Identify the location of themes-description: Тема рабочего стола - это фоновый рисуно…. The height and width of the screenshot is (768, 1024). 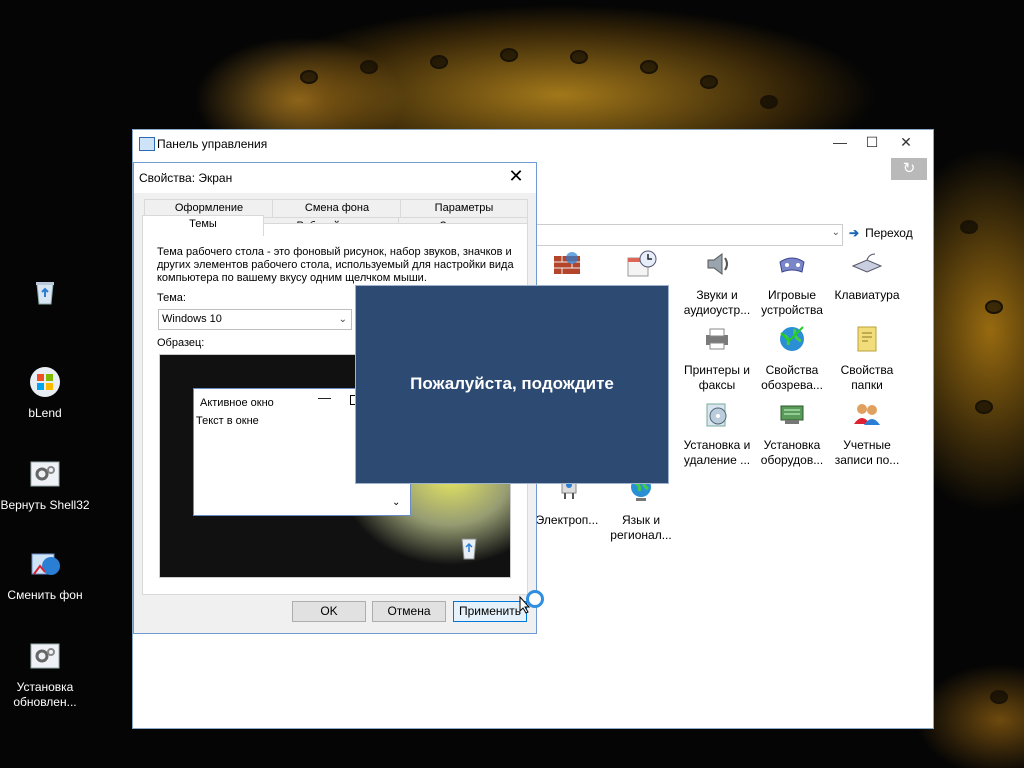
(335, 265).